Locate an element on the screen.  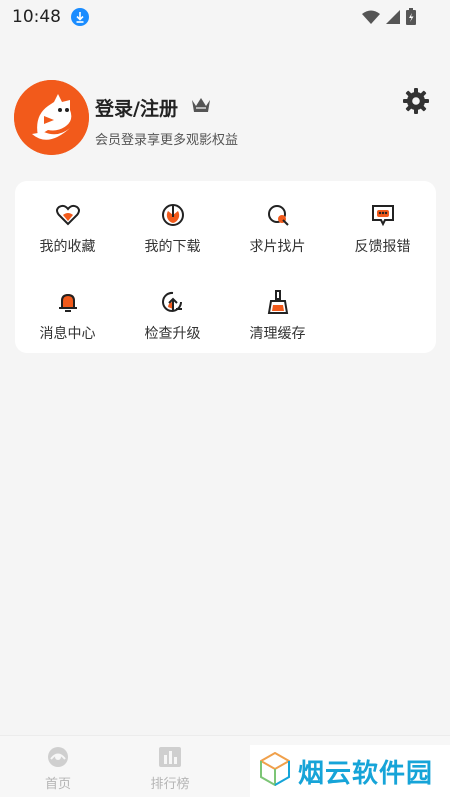
tab-label: 首页 is located at coordinates (57, 784).